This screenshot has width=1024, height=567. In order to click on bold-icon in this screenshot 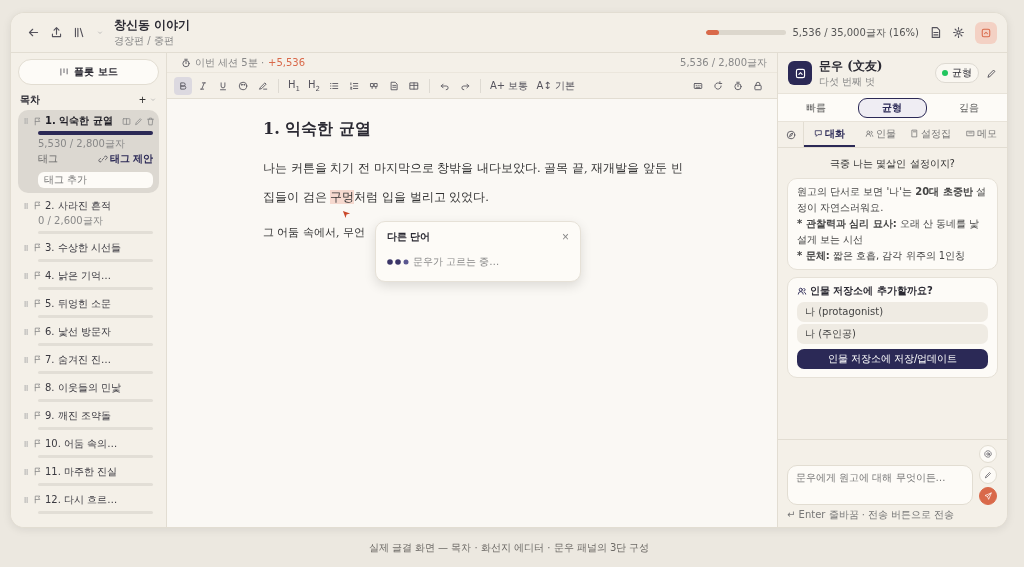, I will do `click(183, 85)`.